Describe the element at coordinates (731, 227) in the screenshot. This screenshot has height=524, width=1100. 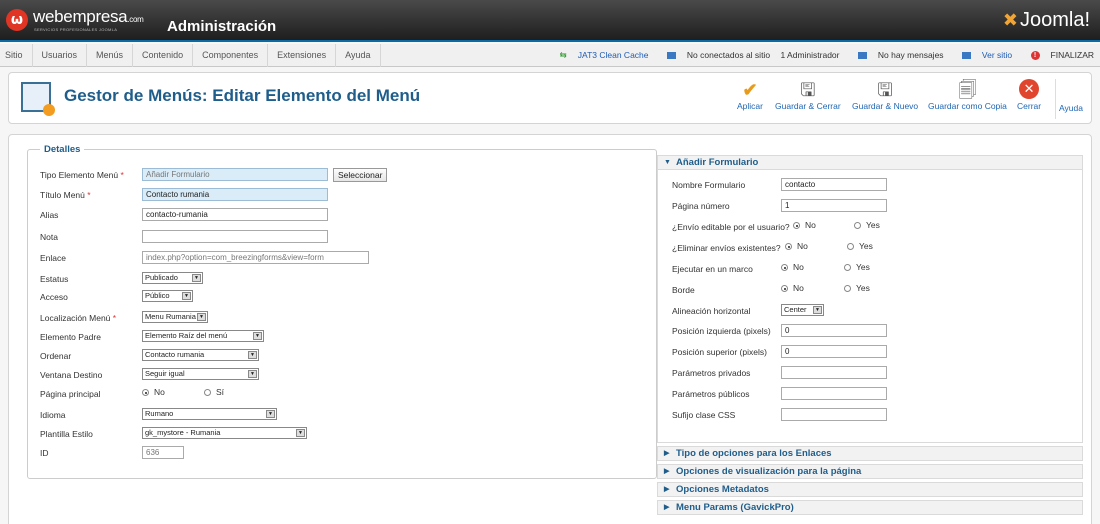
I see `editable-label: ¿Envío editable por el usuario?` at that location.